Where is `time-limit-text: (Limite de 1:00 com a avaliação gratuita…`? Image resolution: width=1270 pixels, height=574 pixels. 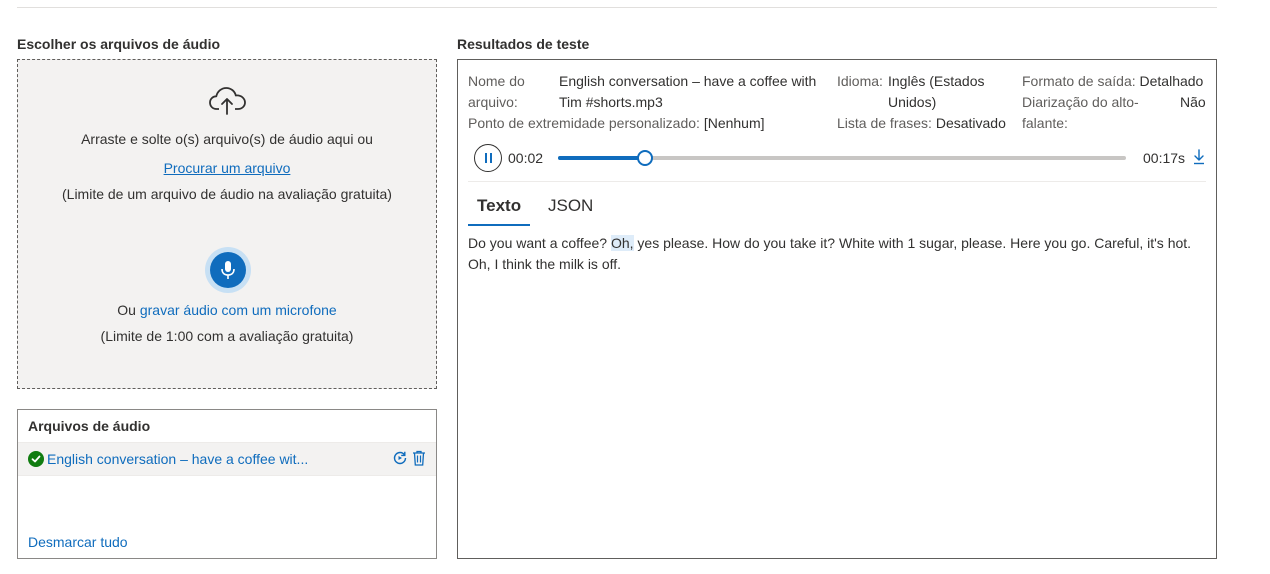 time-limit-text: (Limite de 1:00 com a avaliação gratuita… is located at coordinates (227, 336).